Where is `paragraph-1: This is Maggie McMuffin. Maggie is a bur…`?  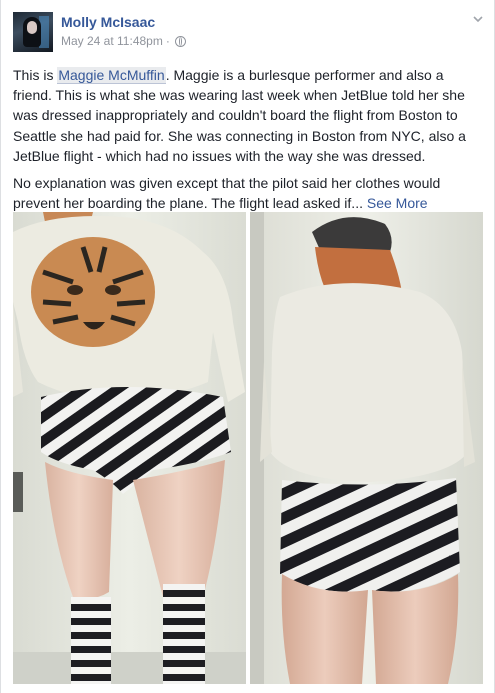
paragraph-1: This is Maggie McMuffin. Maggie is a bur… is located at coordinates (239, 115).